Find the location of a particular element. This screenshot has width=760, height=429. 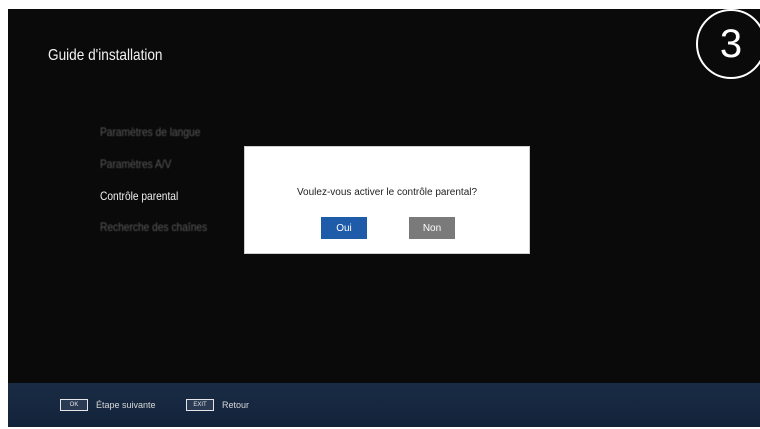

footer-bar: OK Étape suivante EXIT Retour is located at coordinates (384, 405).